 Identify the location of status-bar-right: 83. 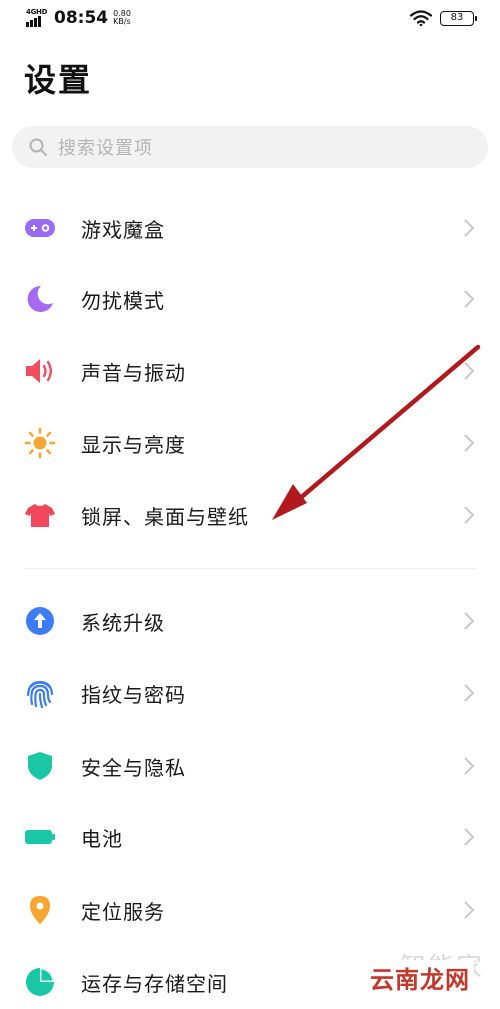
(443, 18).